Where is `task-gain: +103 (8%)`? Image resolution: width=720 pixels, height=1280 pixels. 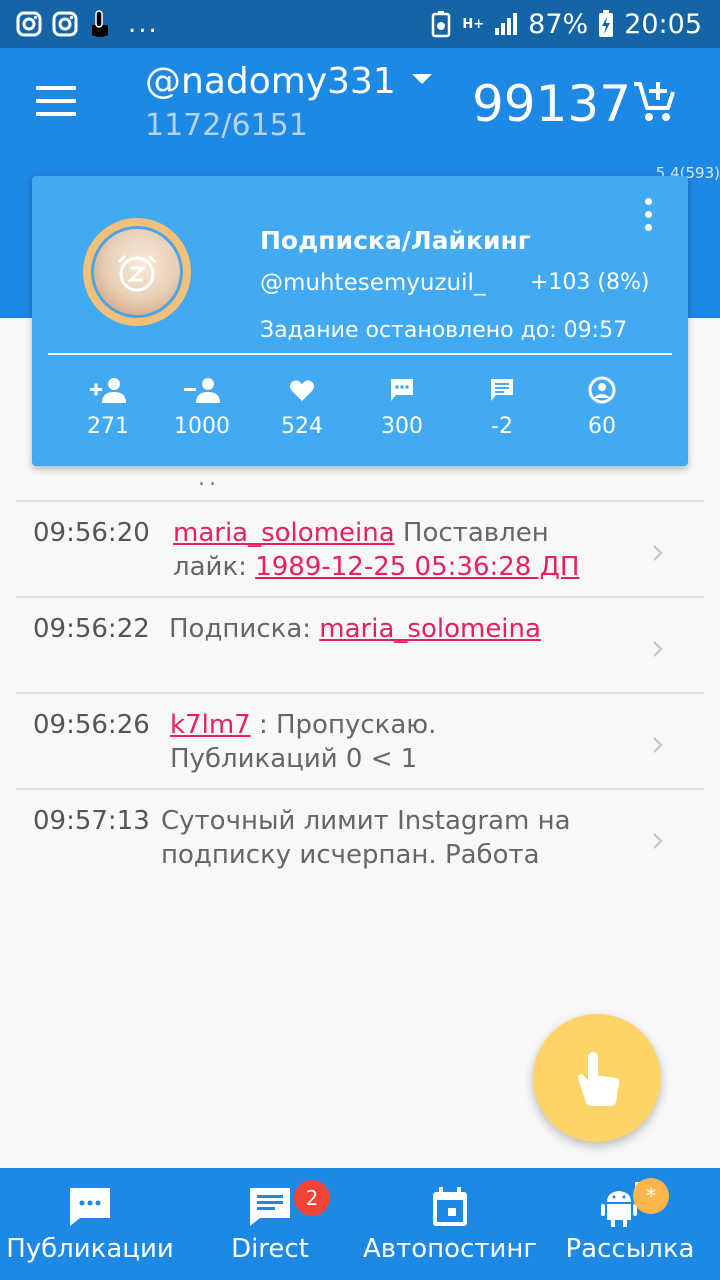
task-gain: +103 (8%) is located at coordinates (590, 282).